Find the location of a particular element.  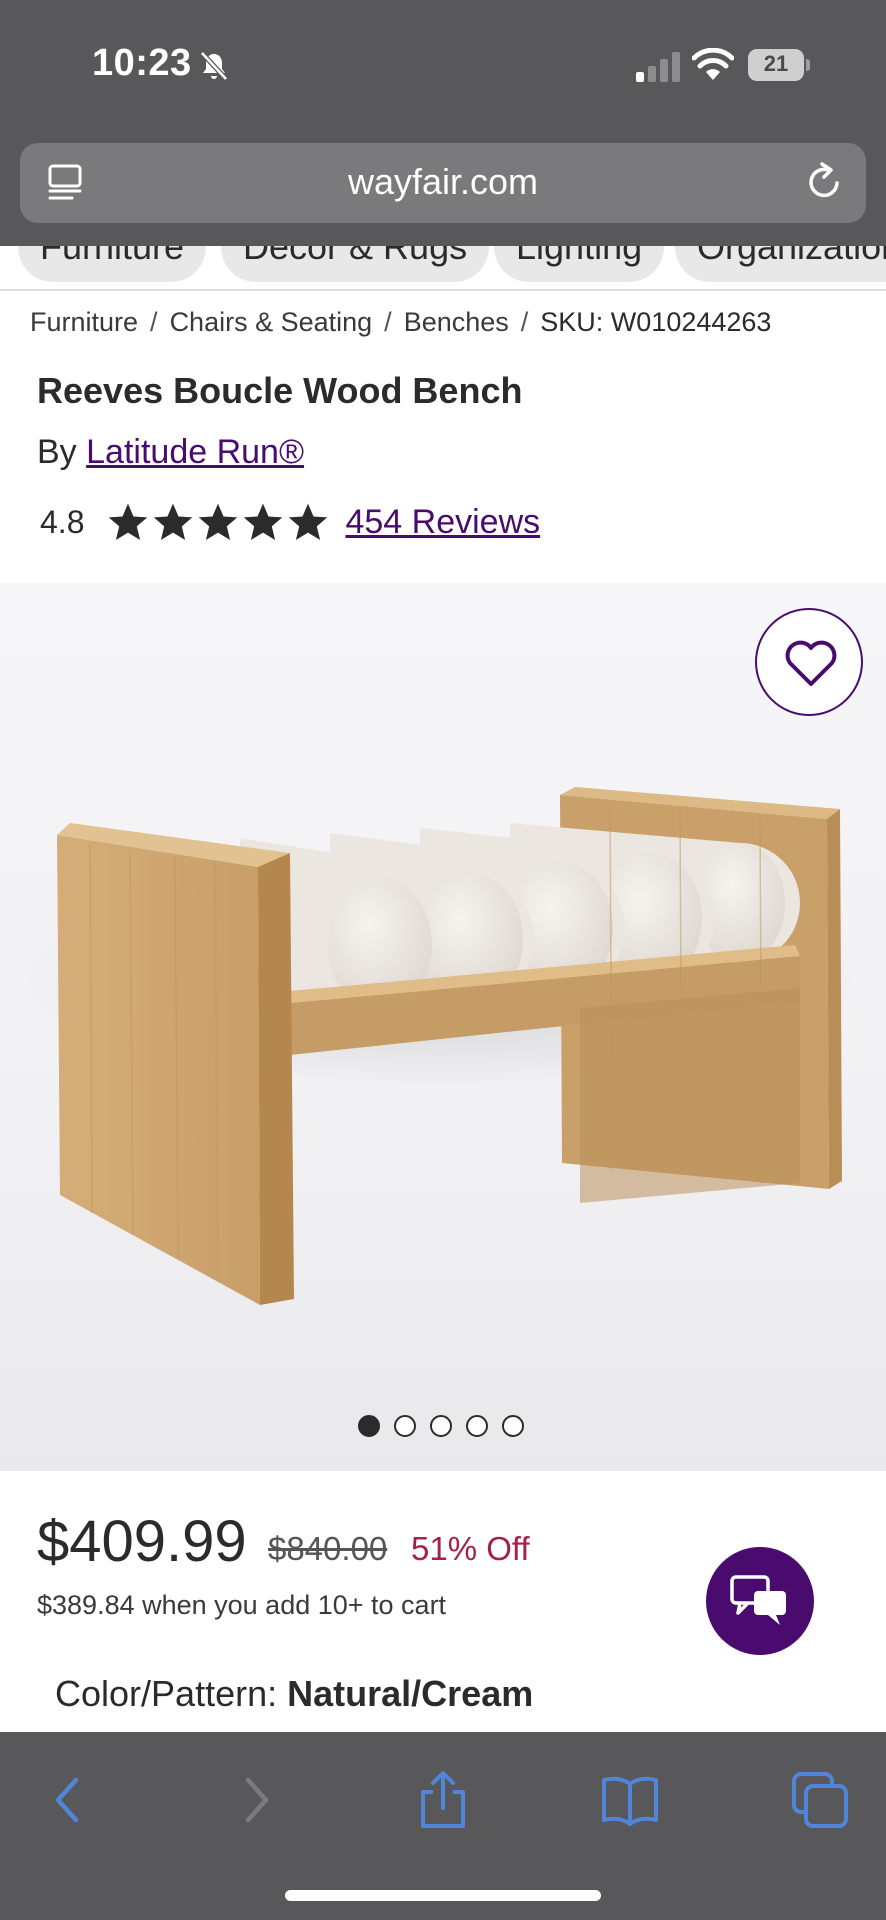

sale-price: $409.99 is located at coordinates (142, 1541).